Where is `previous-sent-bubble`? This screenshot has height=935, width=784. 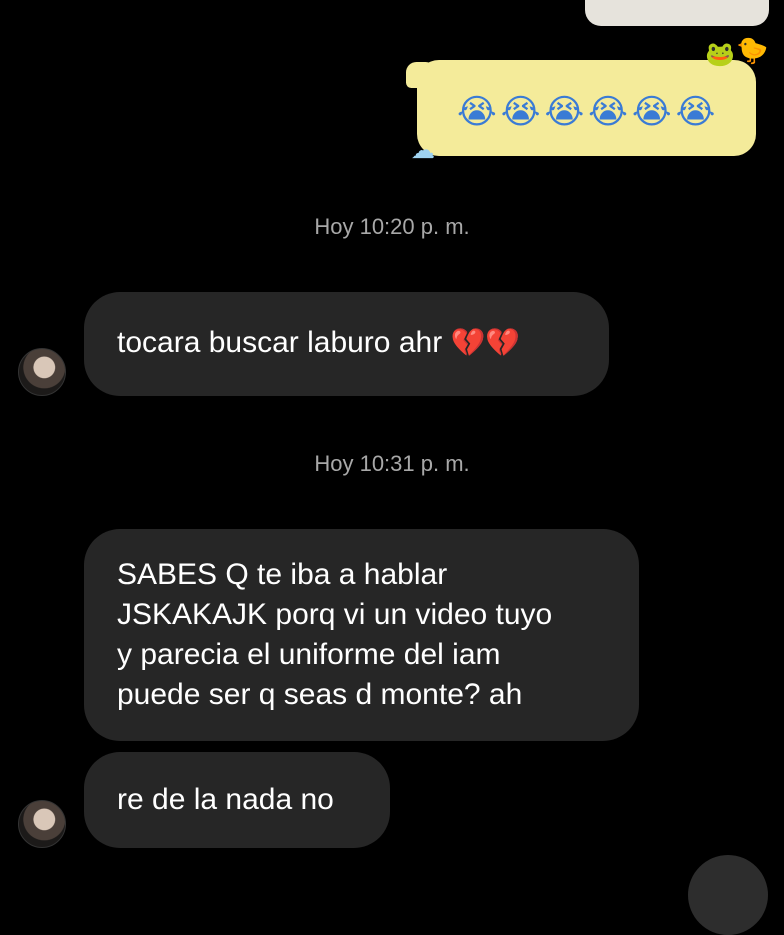 previous-sent-bubble is located at coordinates (677, 13).